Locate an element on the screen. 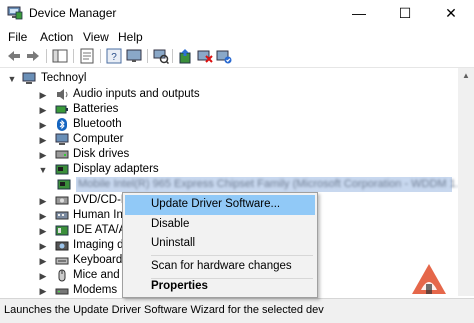 This screenshot has width=474, height=323. tree-item-label: Modems is located at coordinates (95, 290).